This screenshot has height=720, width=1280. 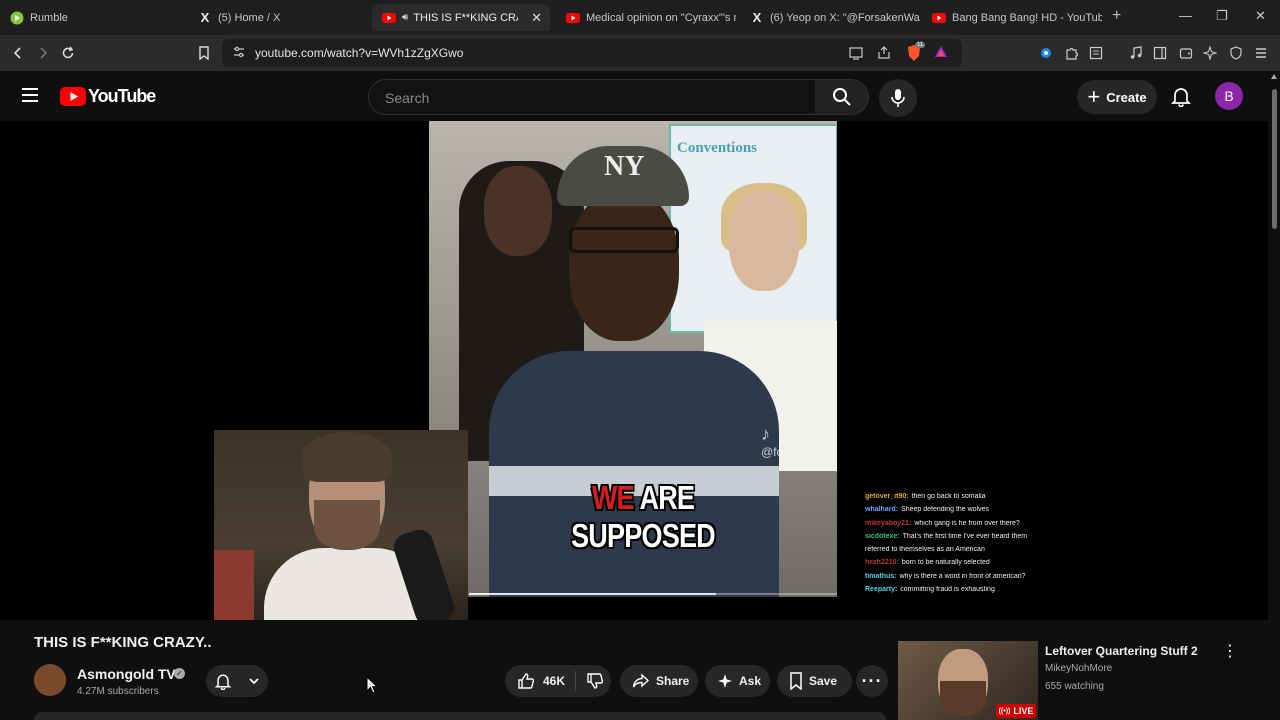 What do you see at coordinates (830, 17) in the screenshot?
I see `tab-x-yeop: X (6) Yeop on X: "@ForsakenWan` at bounding box center [830, 17].